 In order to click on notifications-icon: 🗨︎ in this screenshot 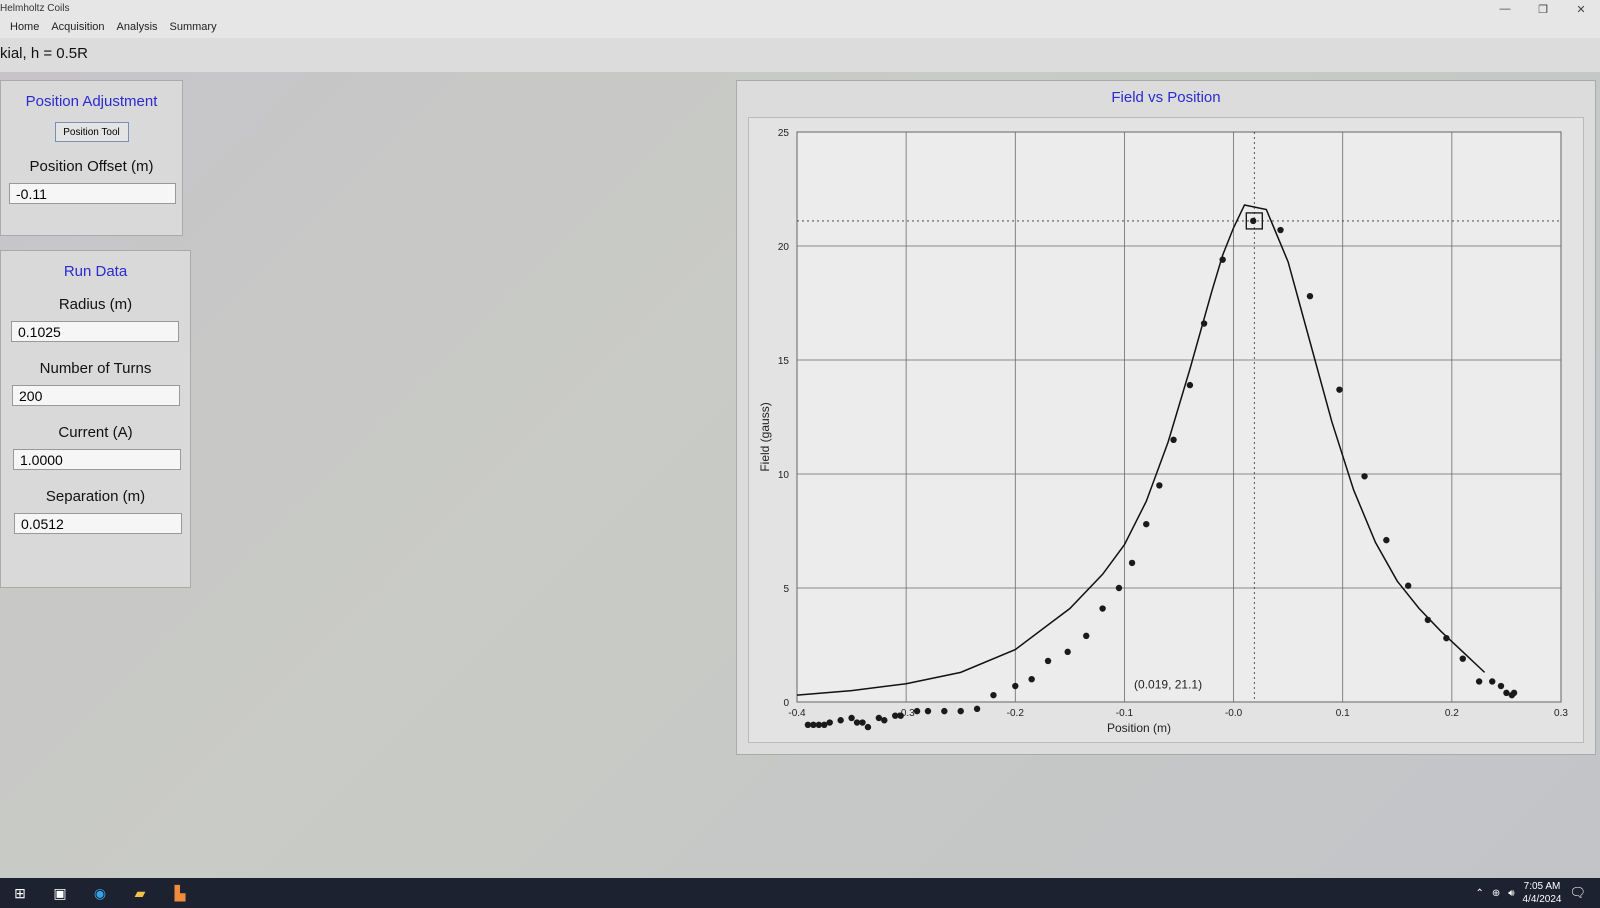, I will do `click(1577, 893)`.